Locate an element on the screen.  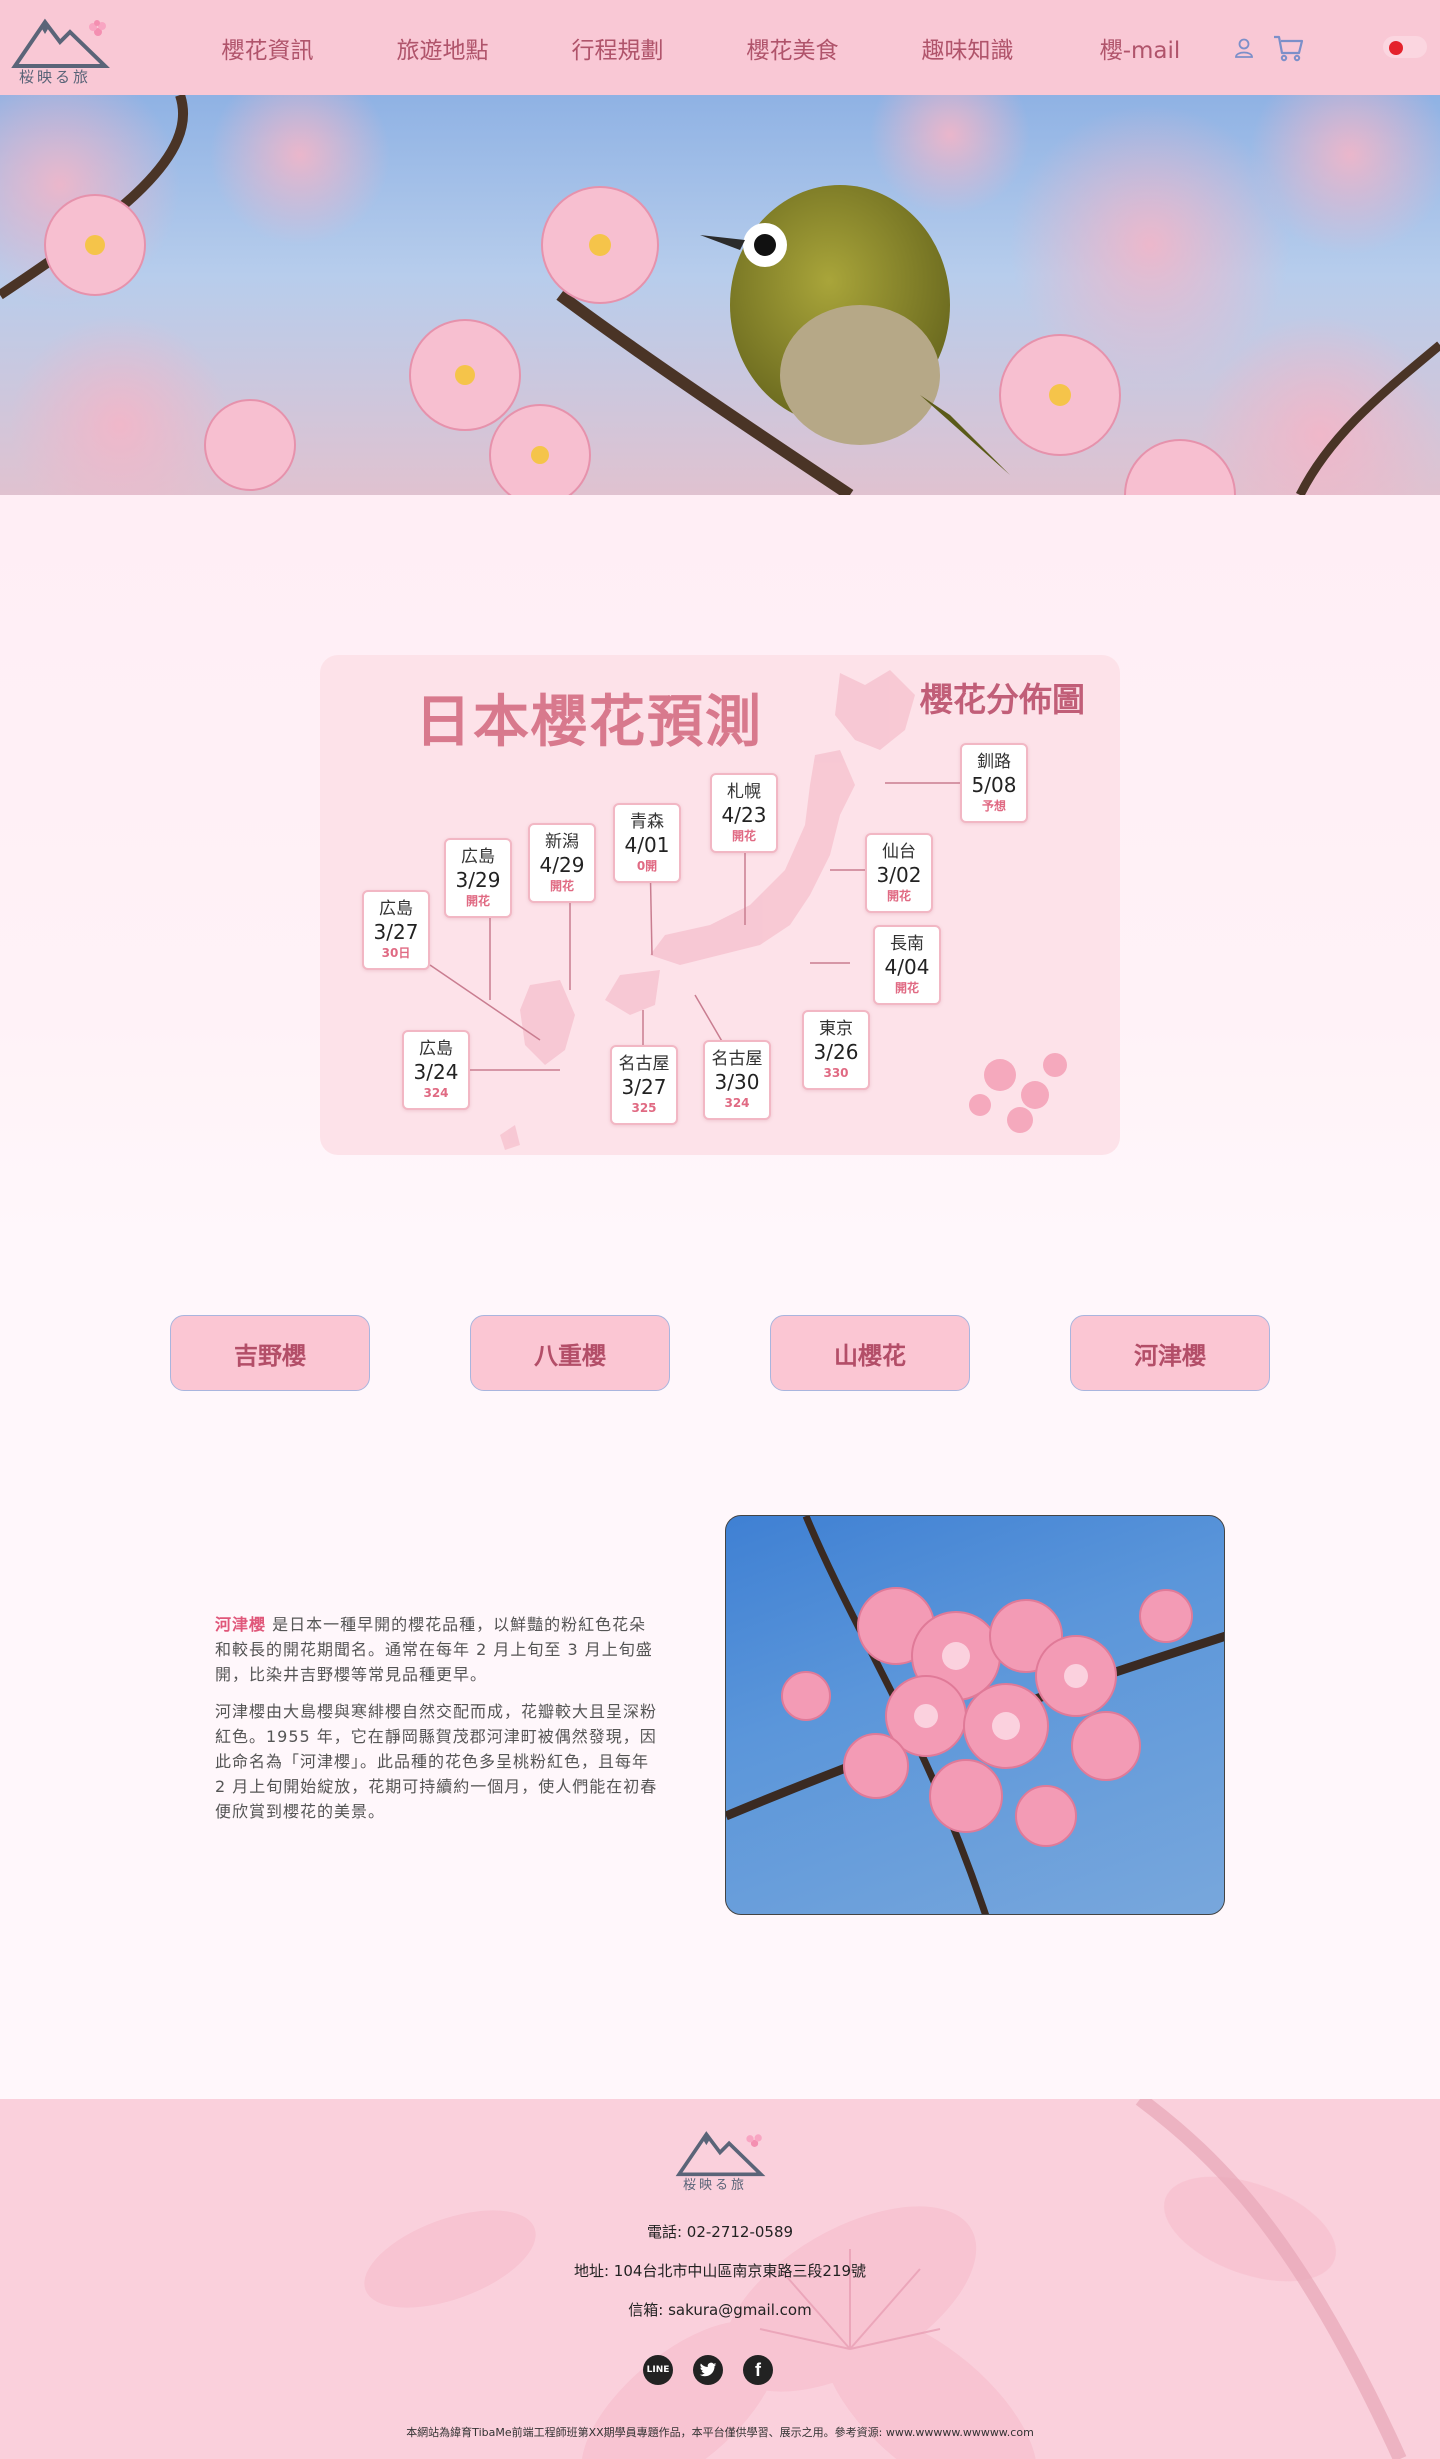
footer-address: 地址: 104台北市中山區南京東路三段219號 is located at coordinates (720, 2271).